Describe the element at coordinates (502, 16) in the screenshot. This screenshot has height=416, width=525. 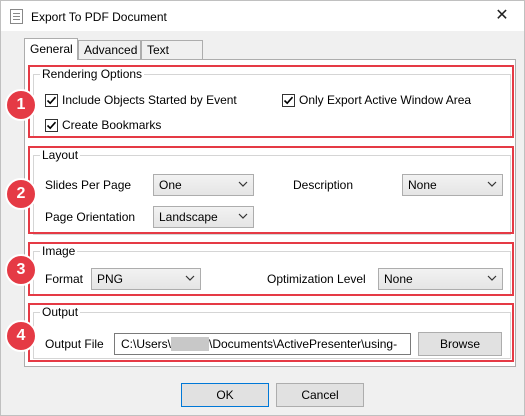
I see `close-button: ✕` at that location.